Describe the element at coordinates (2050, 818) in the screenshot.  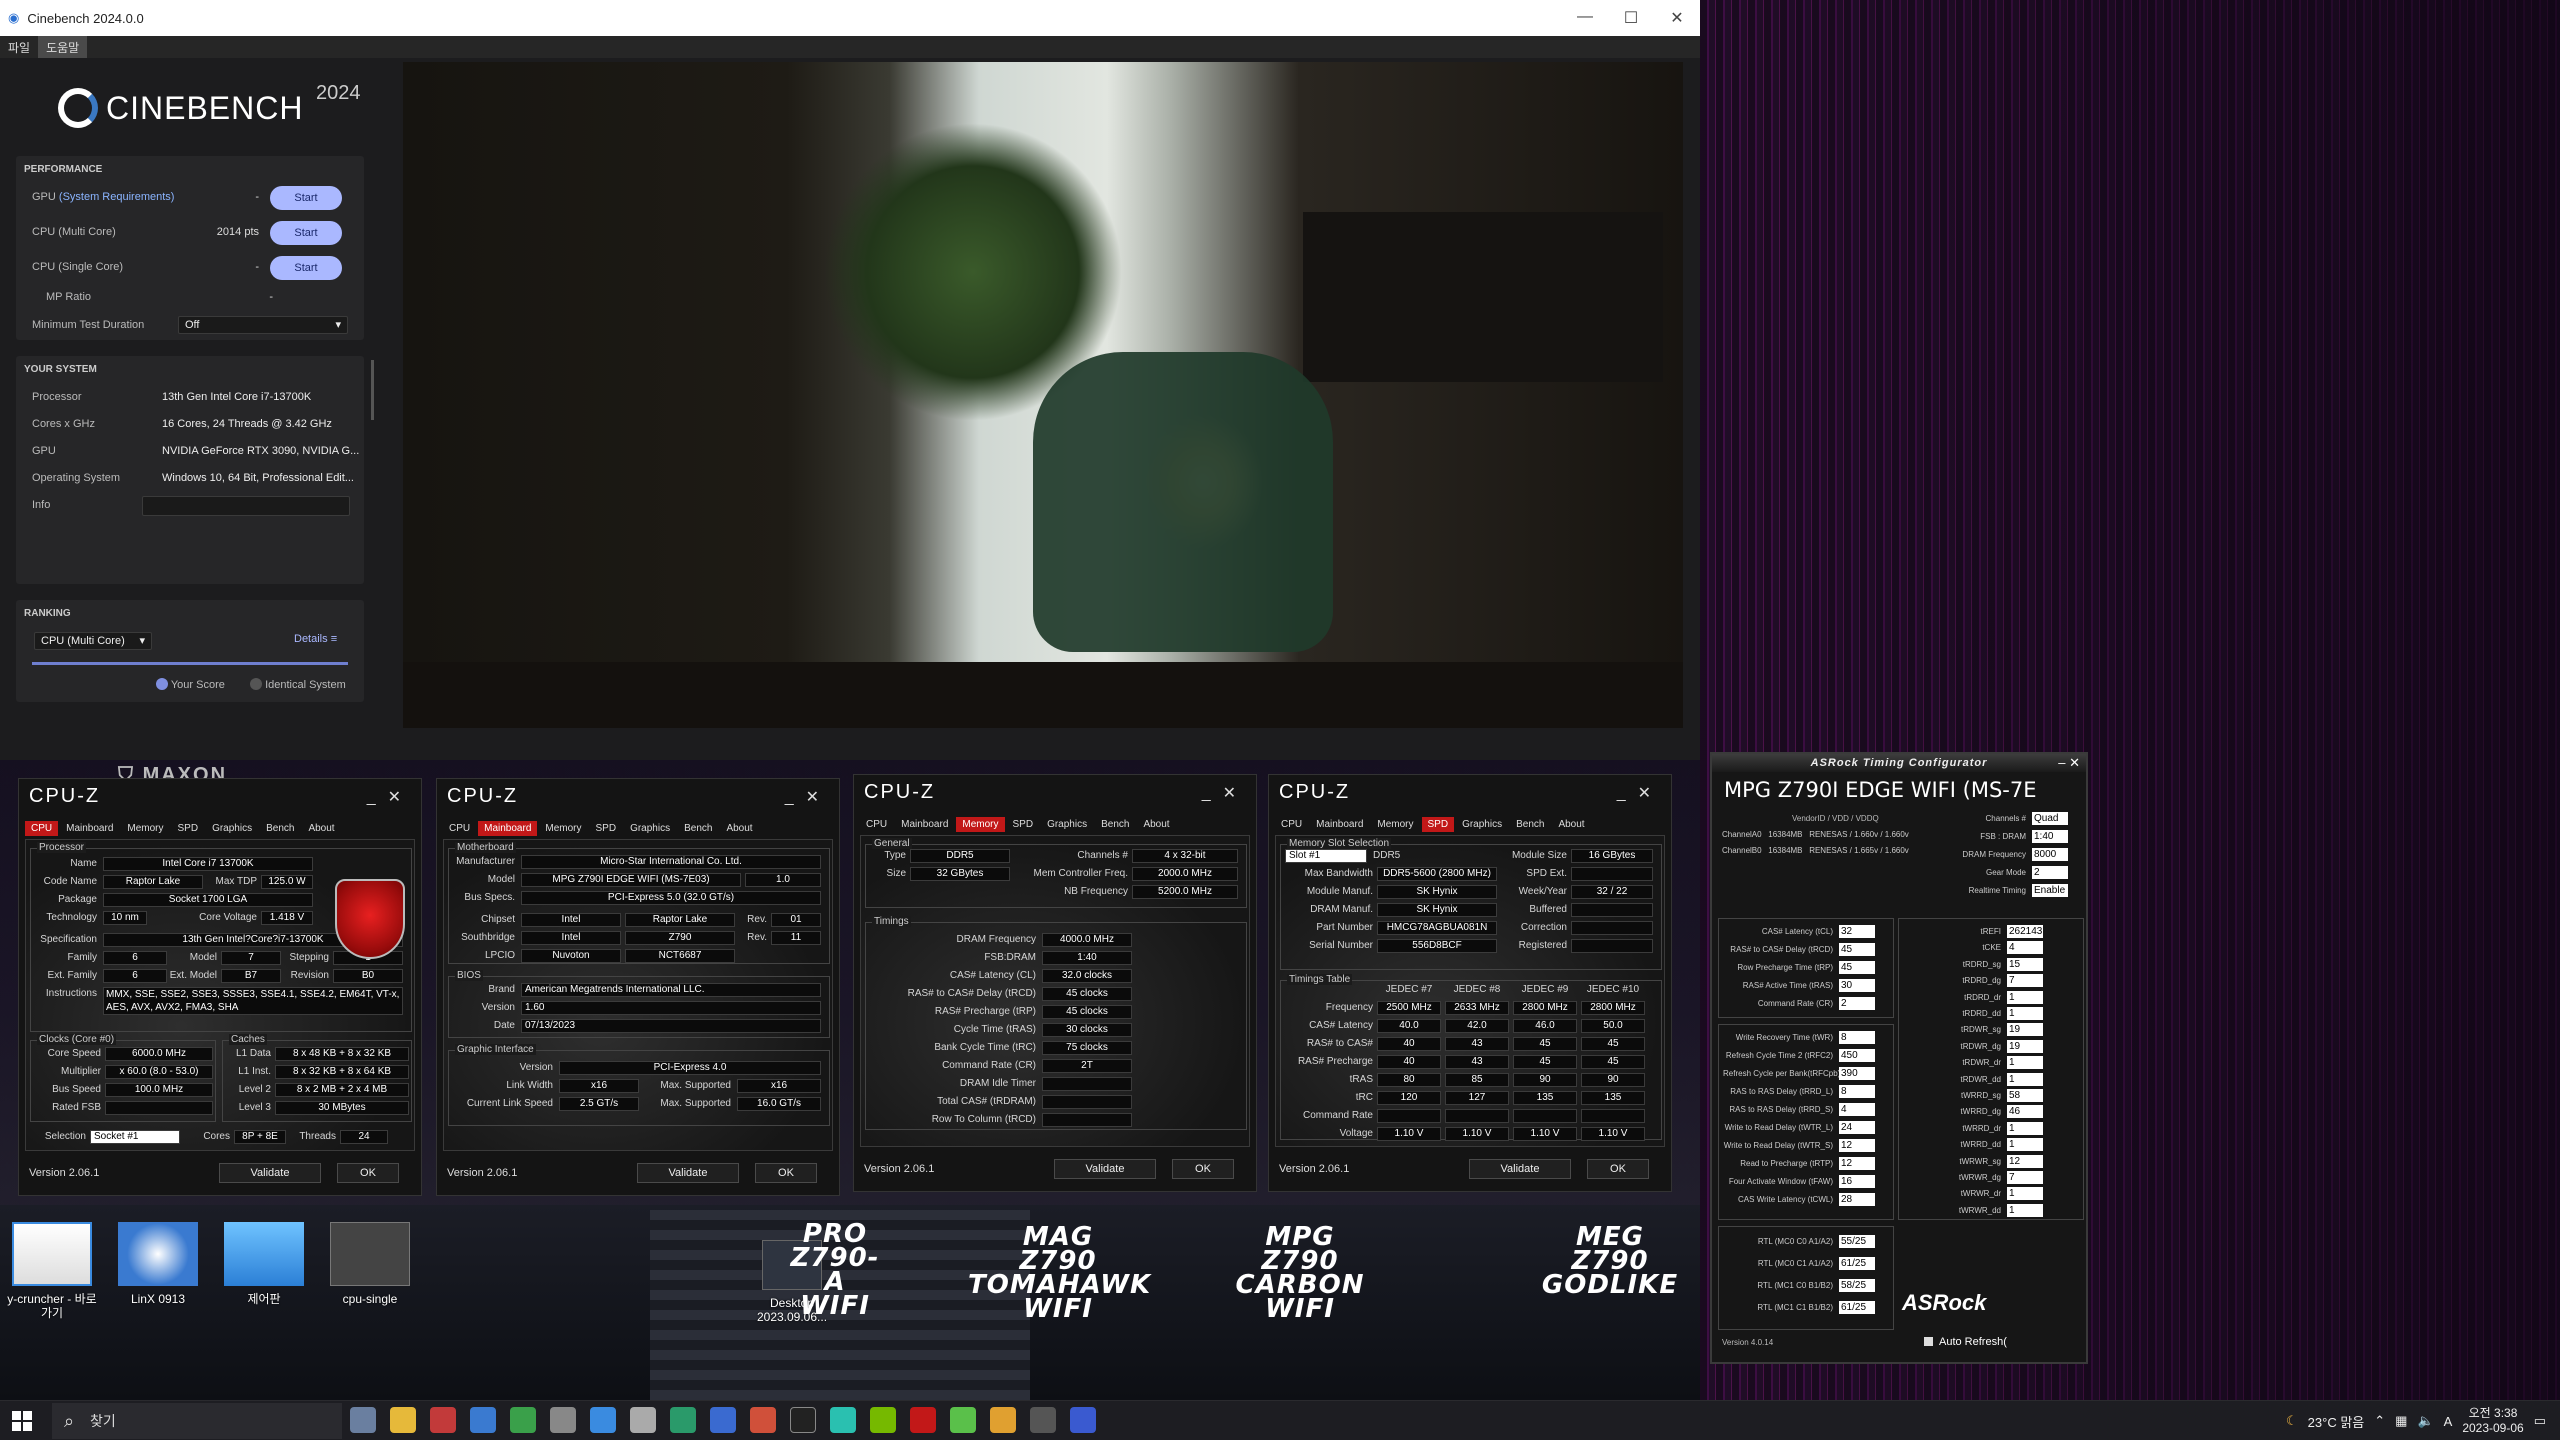
I see `timing-value: Quad` at that location.